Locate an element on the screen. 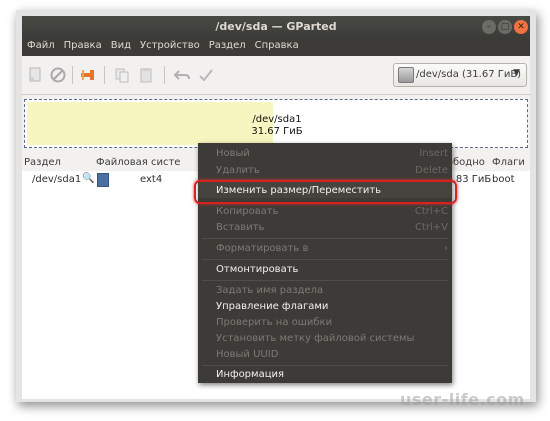 This screenshot has height=421, width=550. row-filesystem: ext4 is located at coordinates (151, 179).